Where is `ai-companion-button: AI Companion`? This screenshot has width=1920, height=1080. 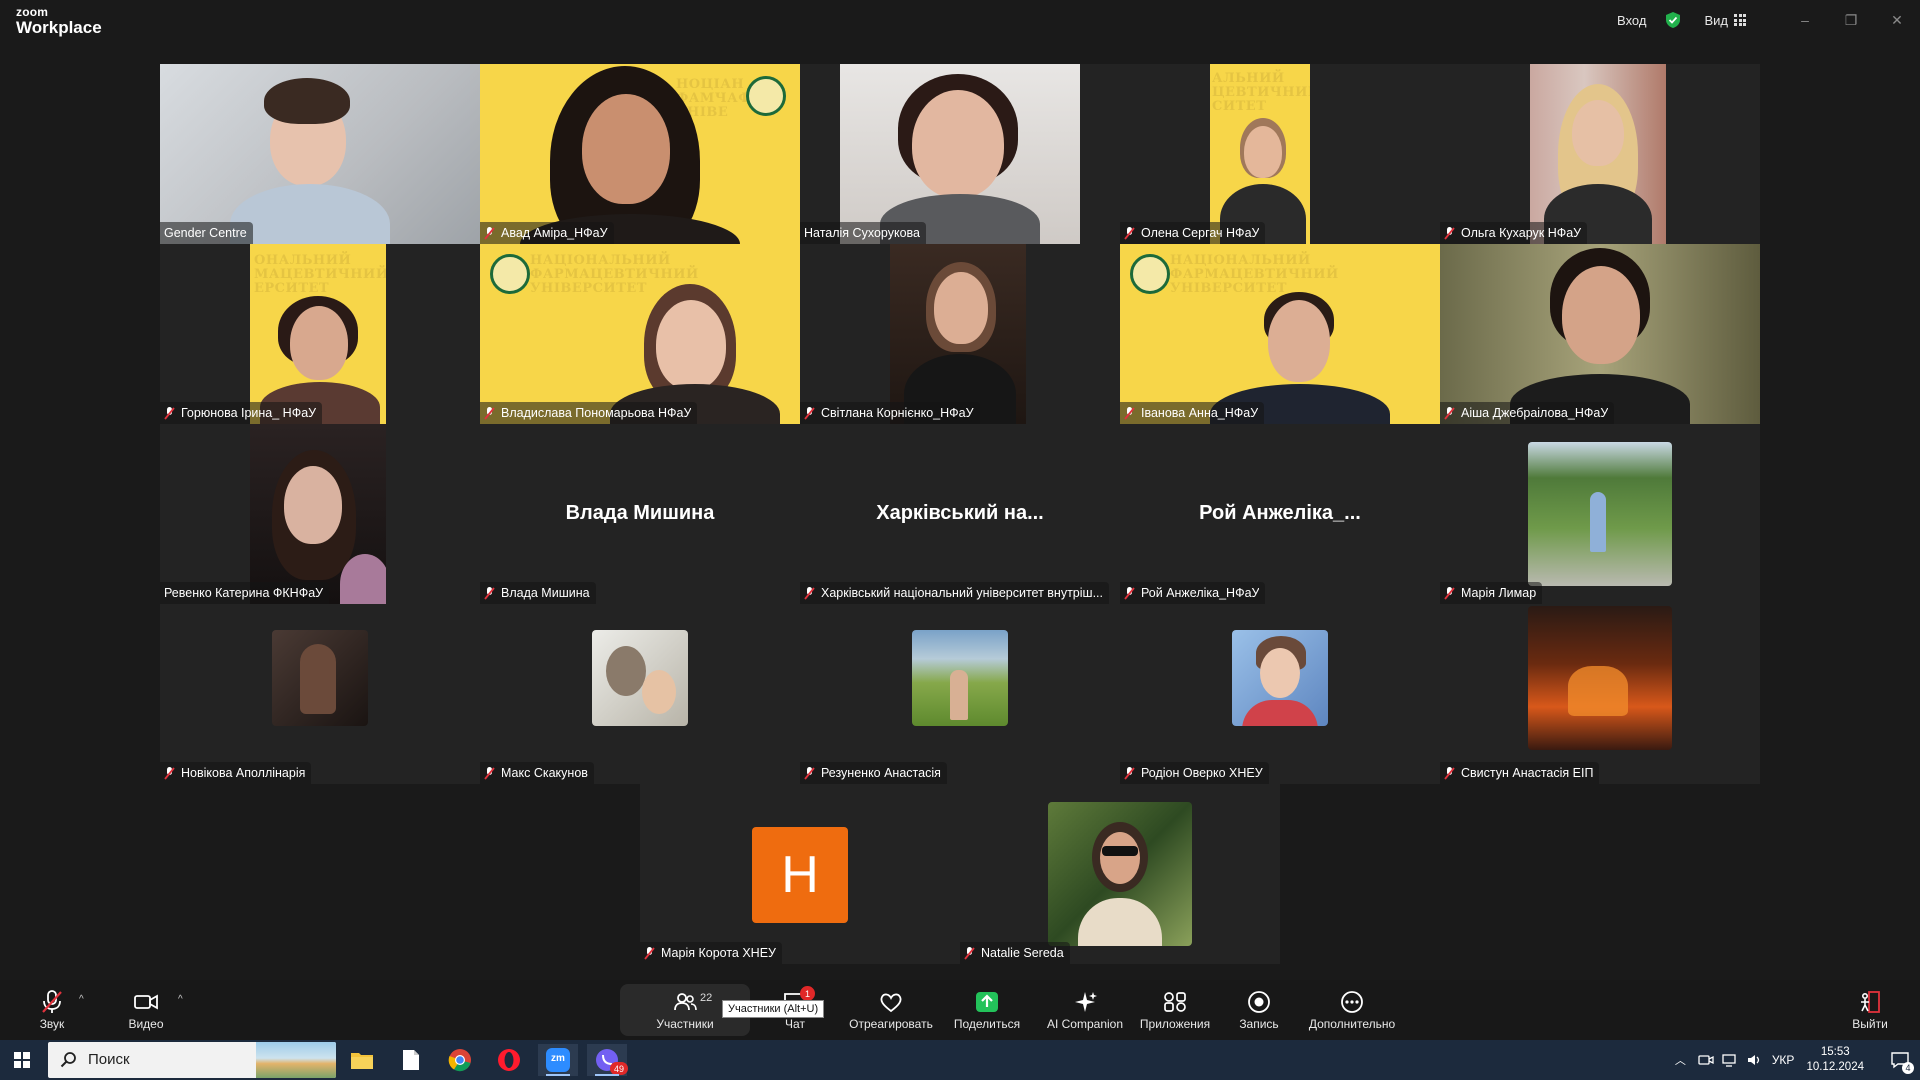 ai-companion-button: AI Companion is located at coordinates (1085, 1010).